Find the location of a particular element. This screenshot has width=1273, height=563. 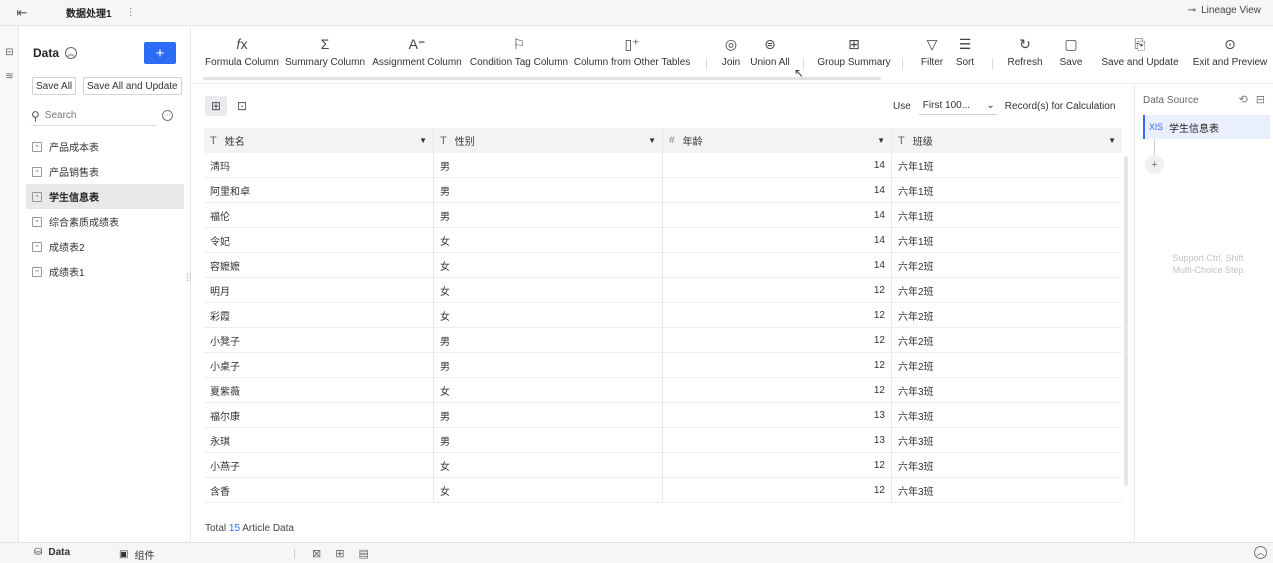

table-cell: 福尔康 is located at coordinates (319, 415).